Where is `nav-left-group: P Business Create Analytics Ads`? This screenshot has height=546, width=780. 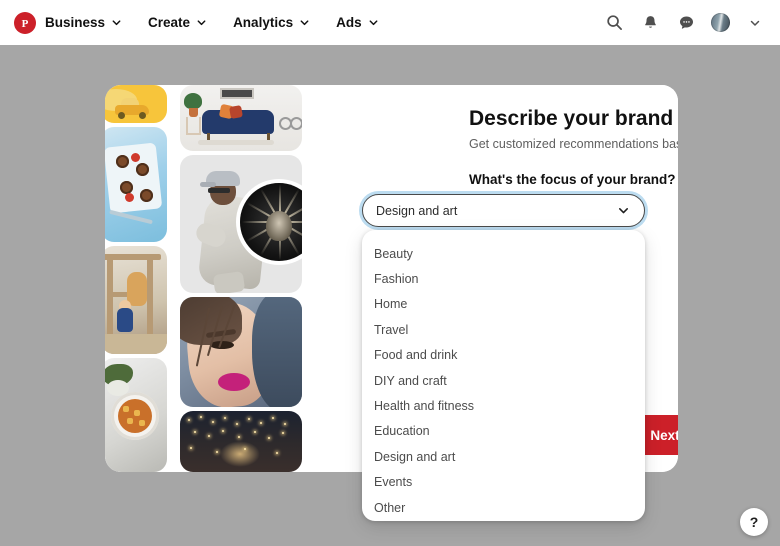
nav-left-group: P Business Create Analytics Ads is located at coordinates (209, 22).